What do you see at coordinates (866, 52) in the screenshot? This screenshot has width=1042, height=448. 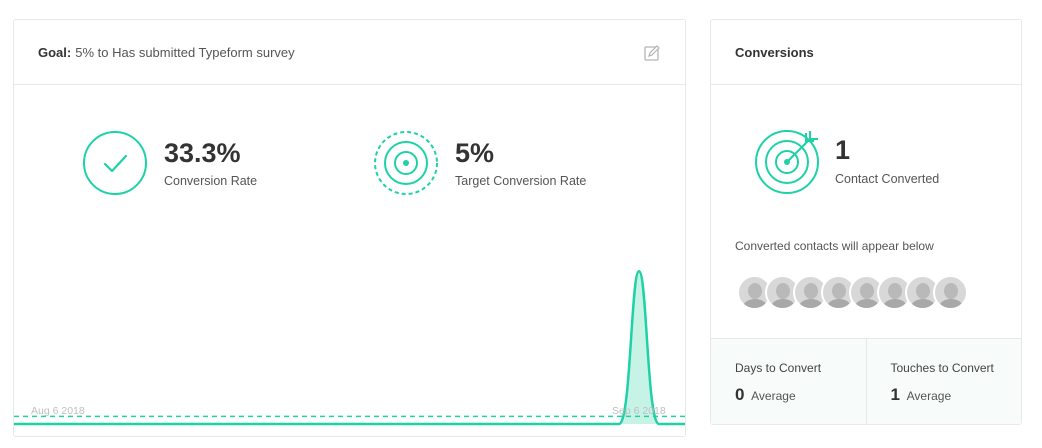 I see `conversions-header: Conversions` at bounding box center [866, 52].